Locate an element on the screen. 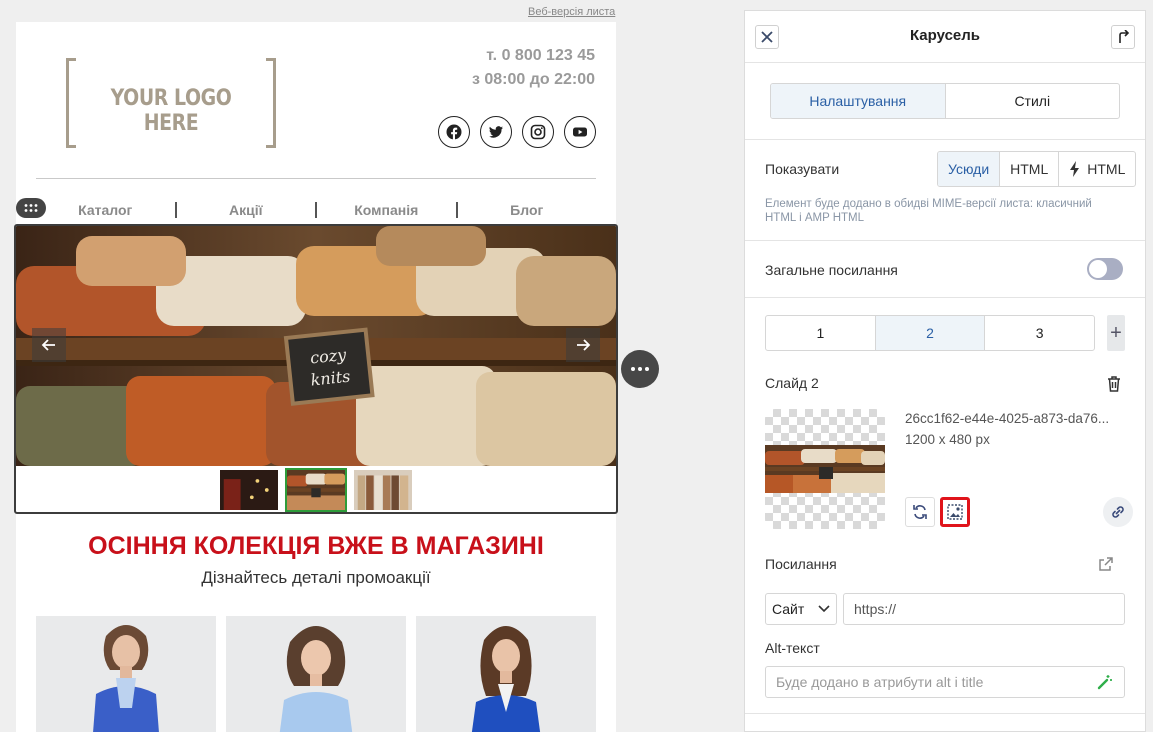 This screenshot has width=1153, height=732. web-version-link: Веб-версія листа is located at coordinates (571, 12).